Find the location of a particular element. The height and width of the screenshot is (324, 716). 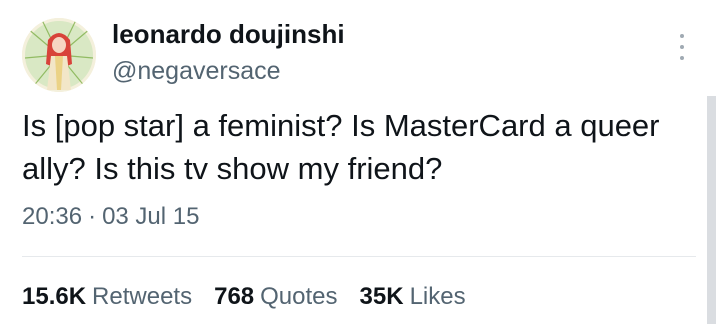

author-handle: @negaversace is located at coordinates (196, 71).